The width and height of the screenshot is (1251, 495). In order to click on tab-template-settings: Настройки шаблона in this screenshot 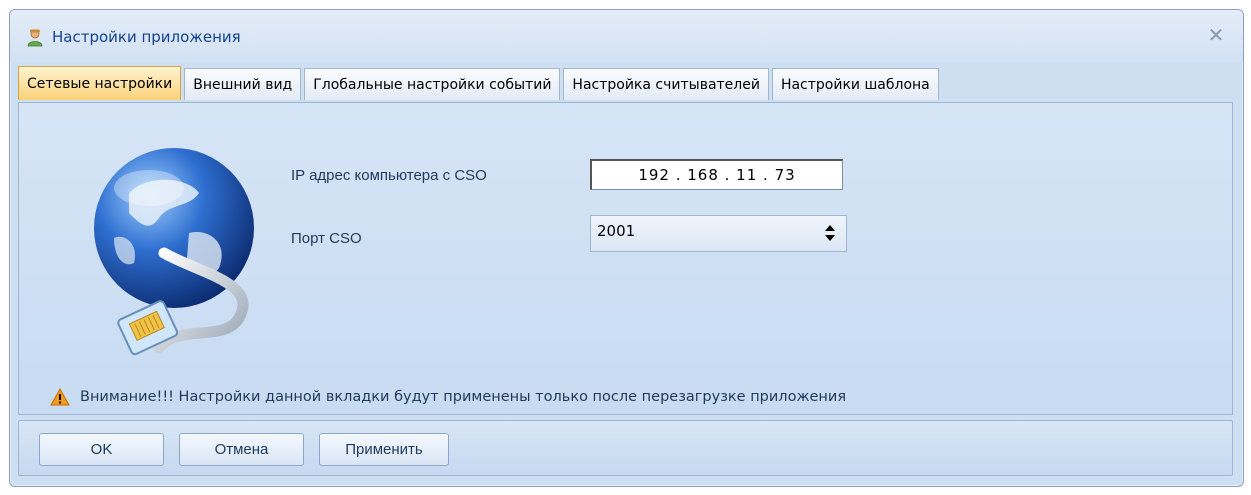, I will do `click(855, 84)`.